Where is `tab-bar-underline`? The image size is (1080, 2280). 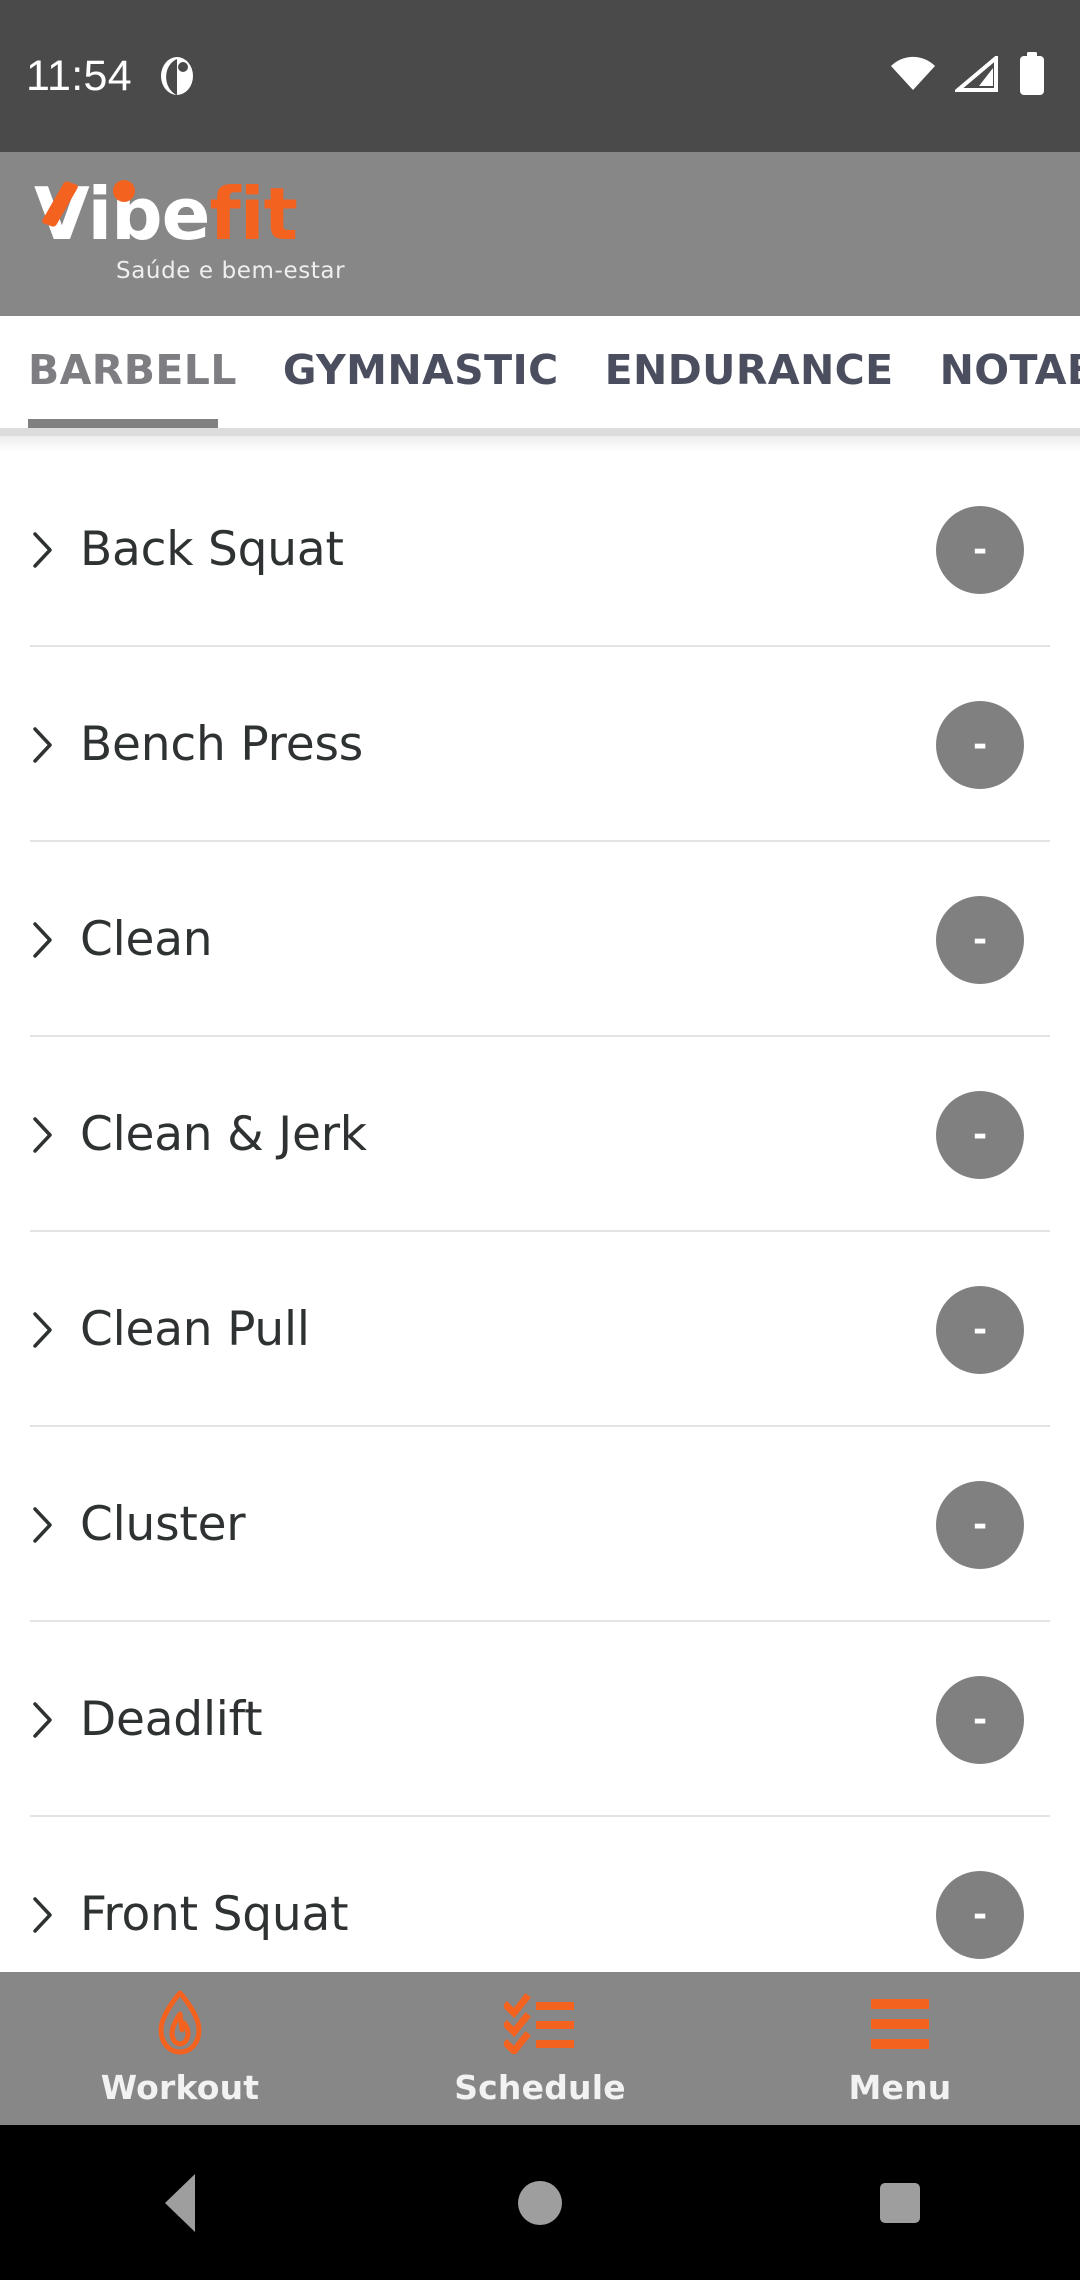
tab-bar-underline is located at coordinates (540, 432).